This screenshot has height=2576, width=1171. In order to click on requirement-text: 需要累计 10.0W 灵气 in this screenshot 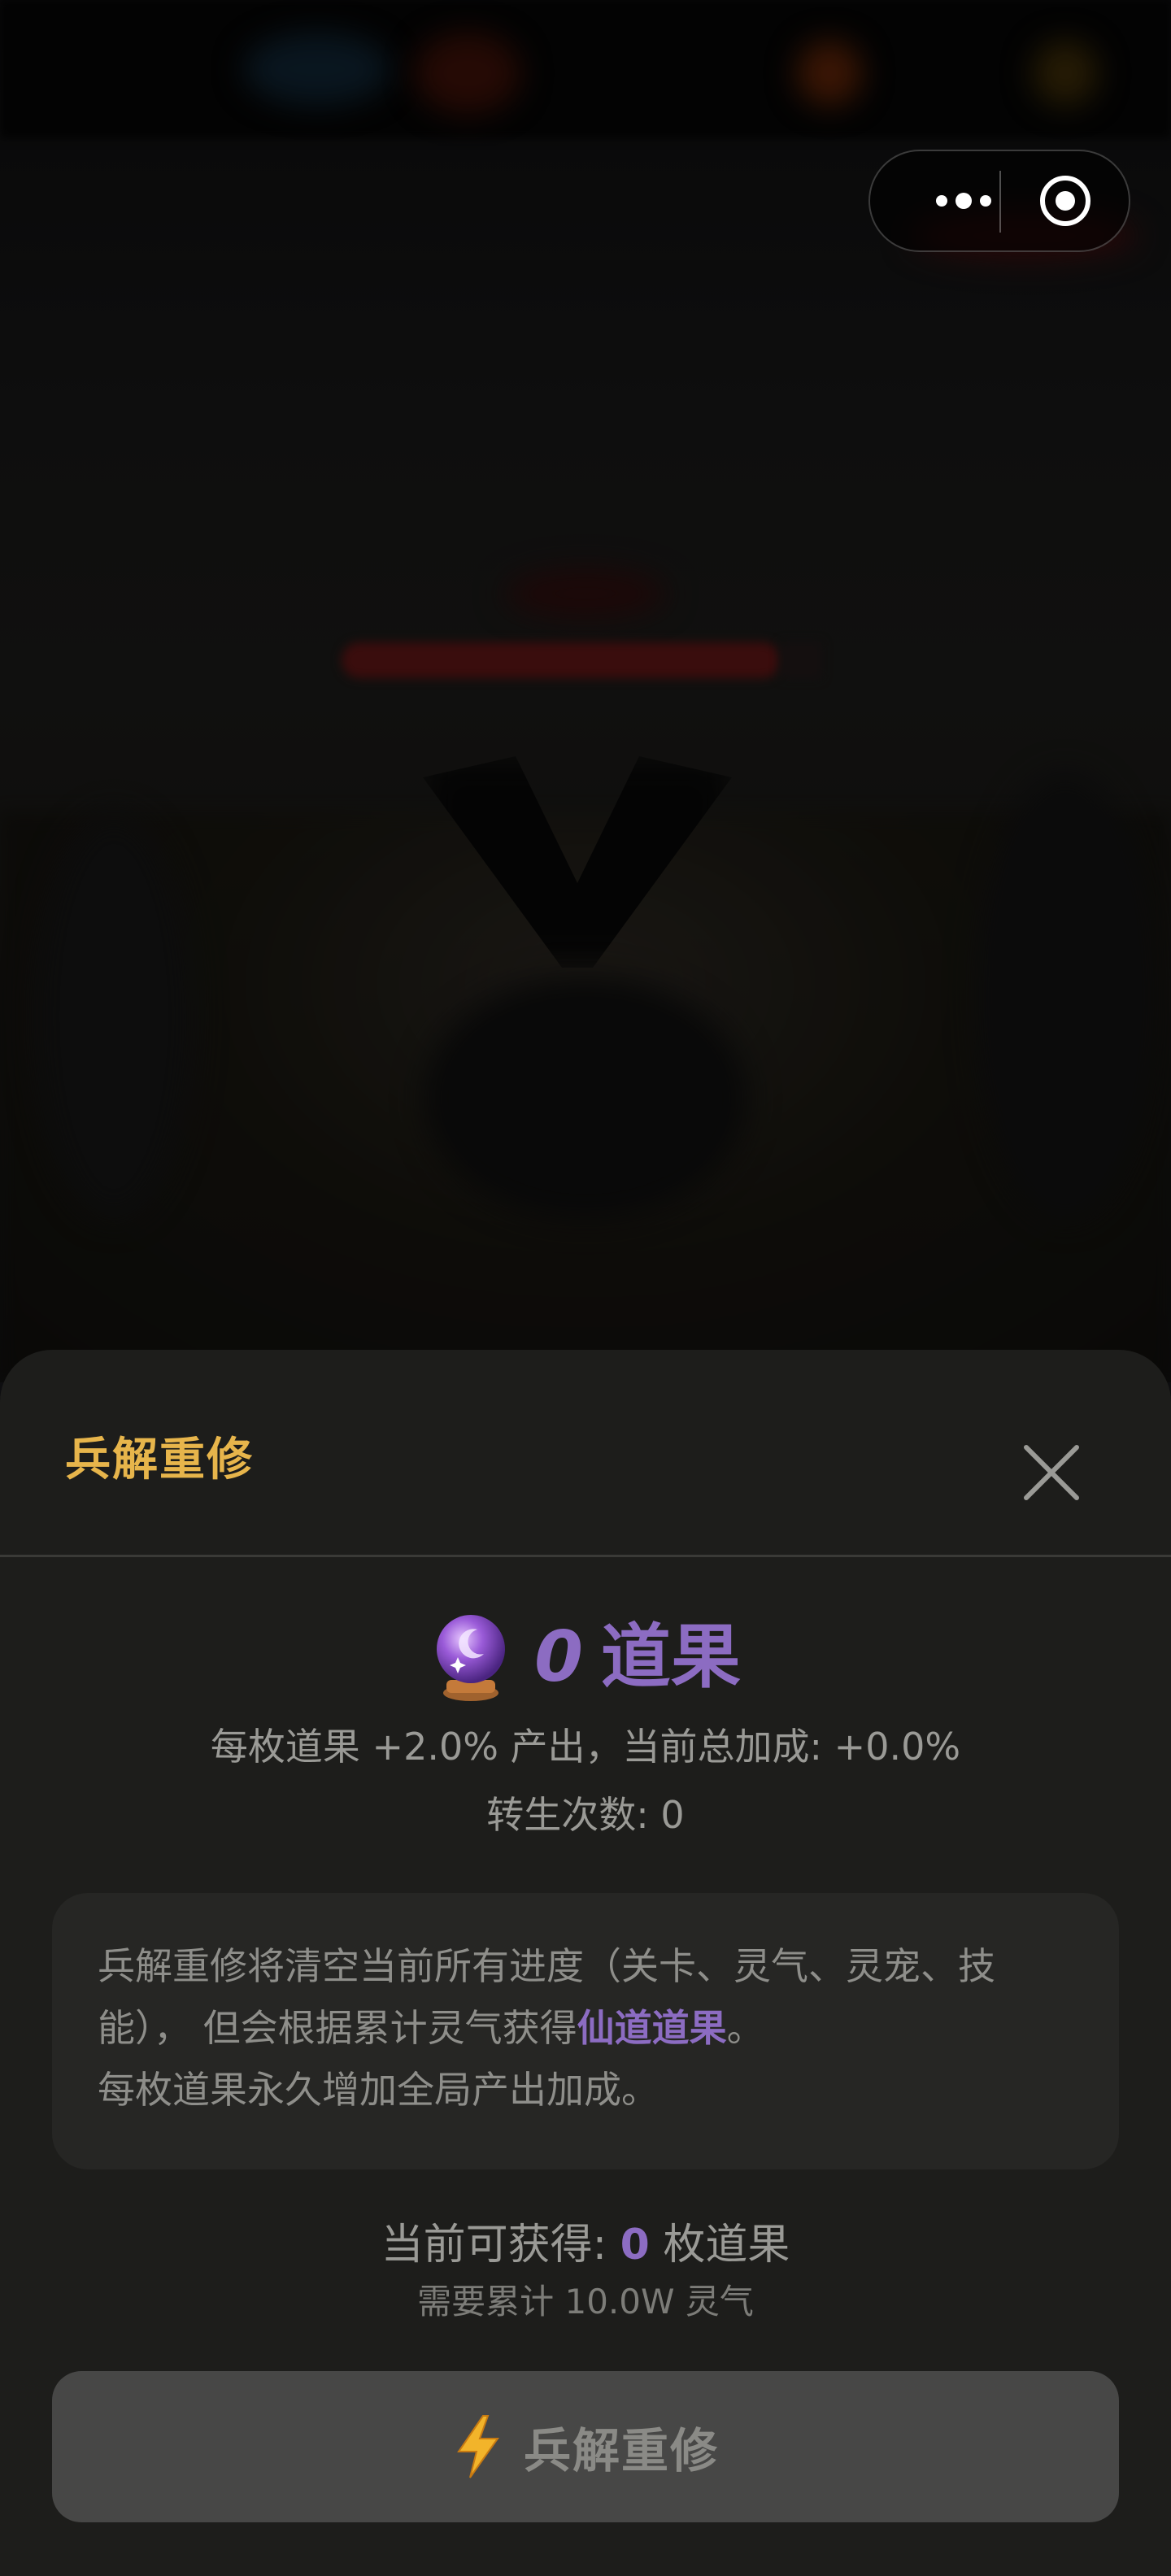, I will do `click(585, 2301)`.